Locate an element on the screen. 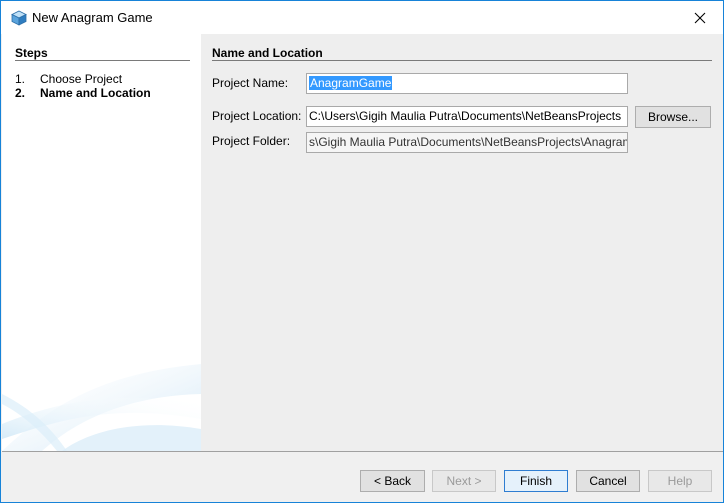 This screenshot has width=724, height=503. finish-button: Finish is located at coordinates (536, 481).